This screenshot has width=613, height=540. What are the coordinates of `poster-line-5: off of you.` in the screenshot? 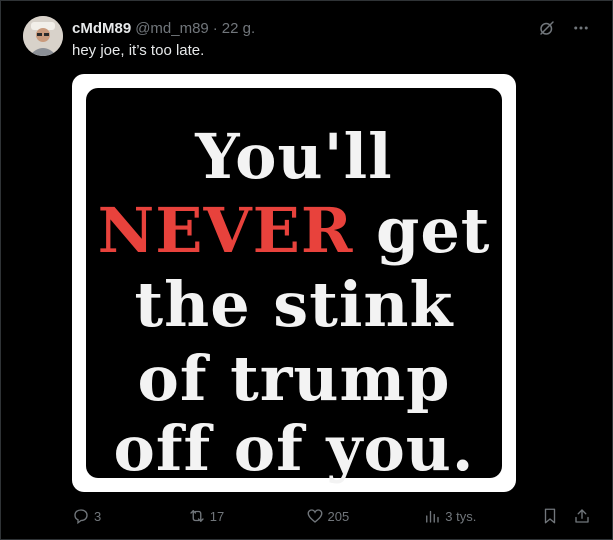 It's located at (294, 448).